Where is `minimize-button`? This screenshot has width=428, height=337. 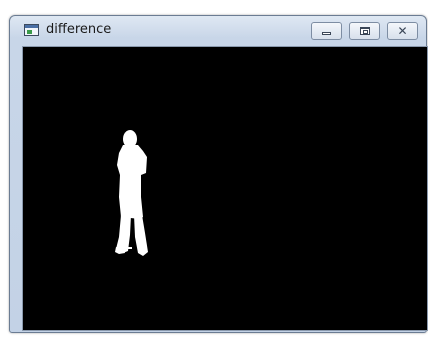 minimize-button is located at coordinates (326, 31).